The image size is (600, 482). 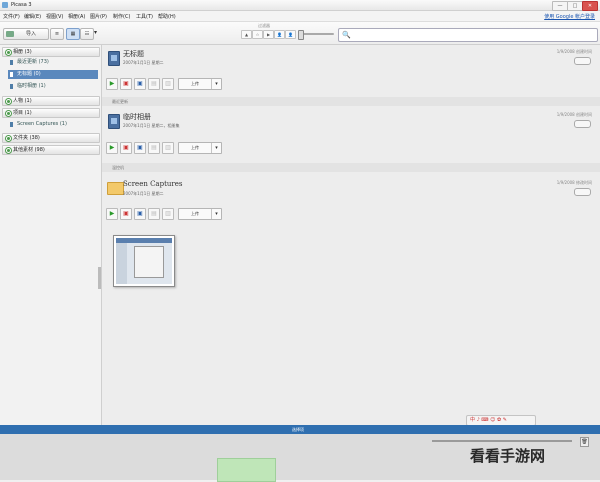 What do you see at coordinates (54, 16) in the screenshot?
I see `menu-view: 视图(V)` at bounding box center [54, 16].